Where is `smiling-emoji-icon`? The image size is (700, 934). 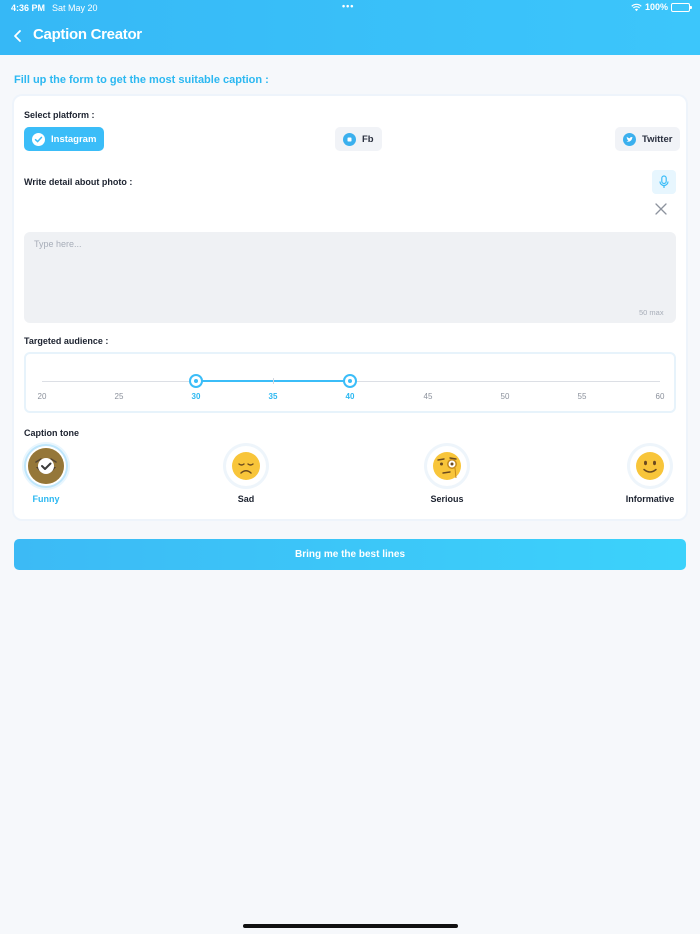
smiling-emoji-icon is located at coordinates (650, 466).